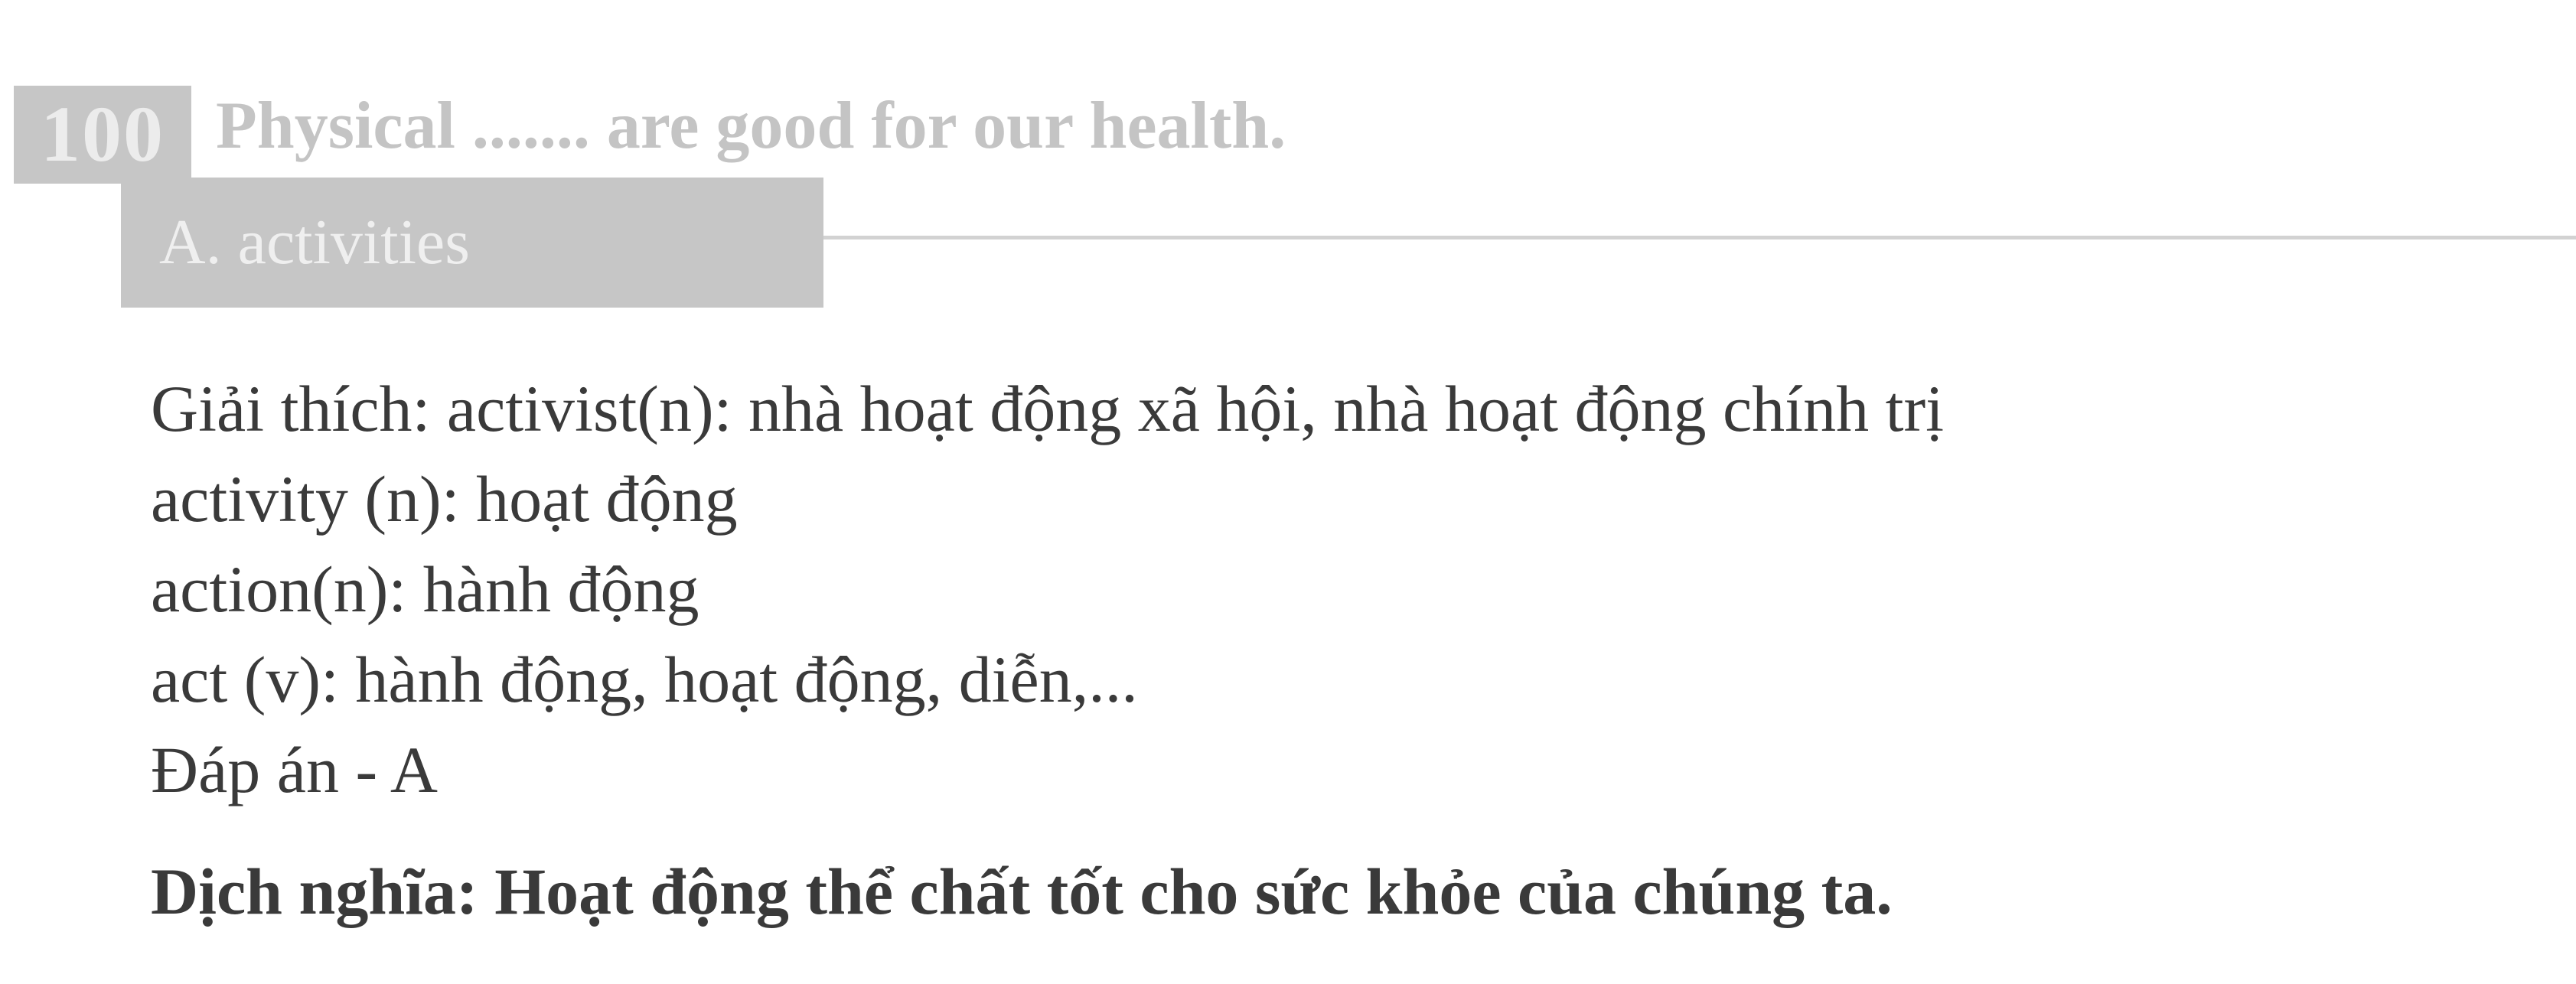 This screenshot has width=2576, height=984. Describe the element at coordinates (425, 589) in the screenshot. I see `explanation-line: action(n): hành động` at that location.